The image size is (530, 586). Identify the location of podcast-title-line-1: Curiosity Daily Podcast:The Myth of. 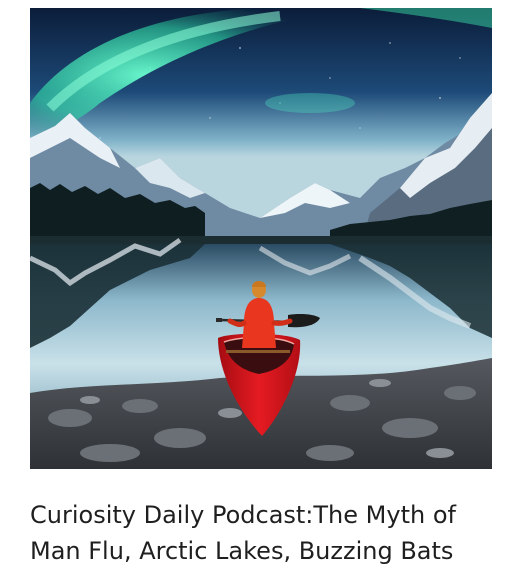
(243, 515).